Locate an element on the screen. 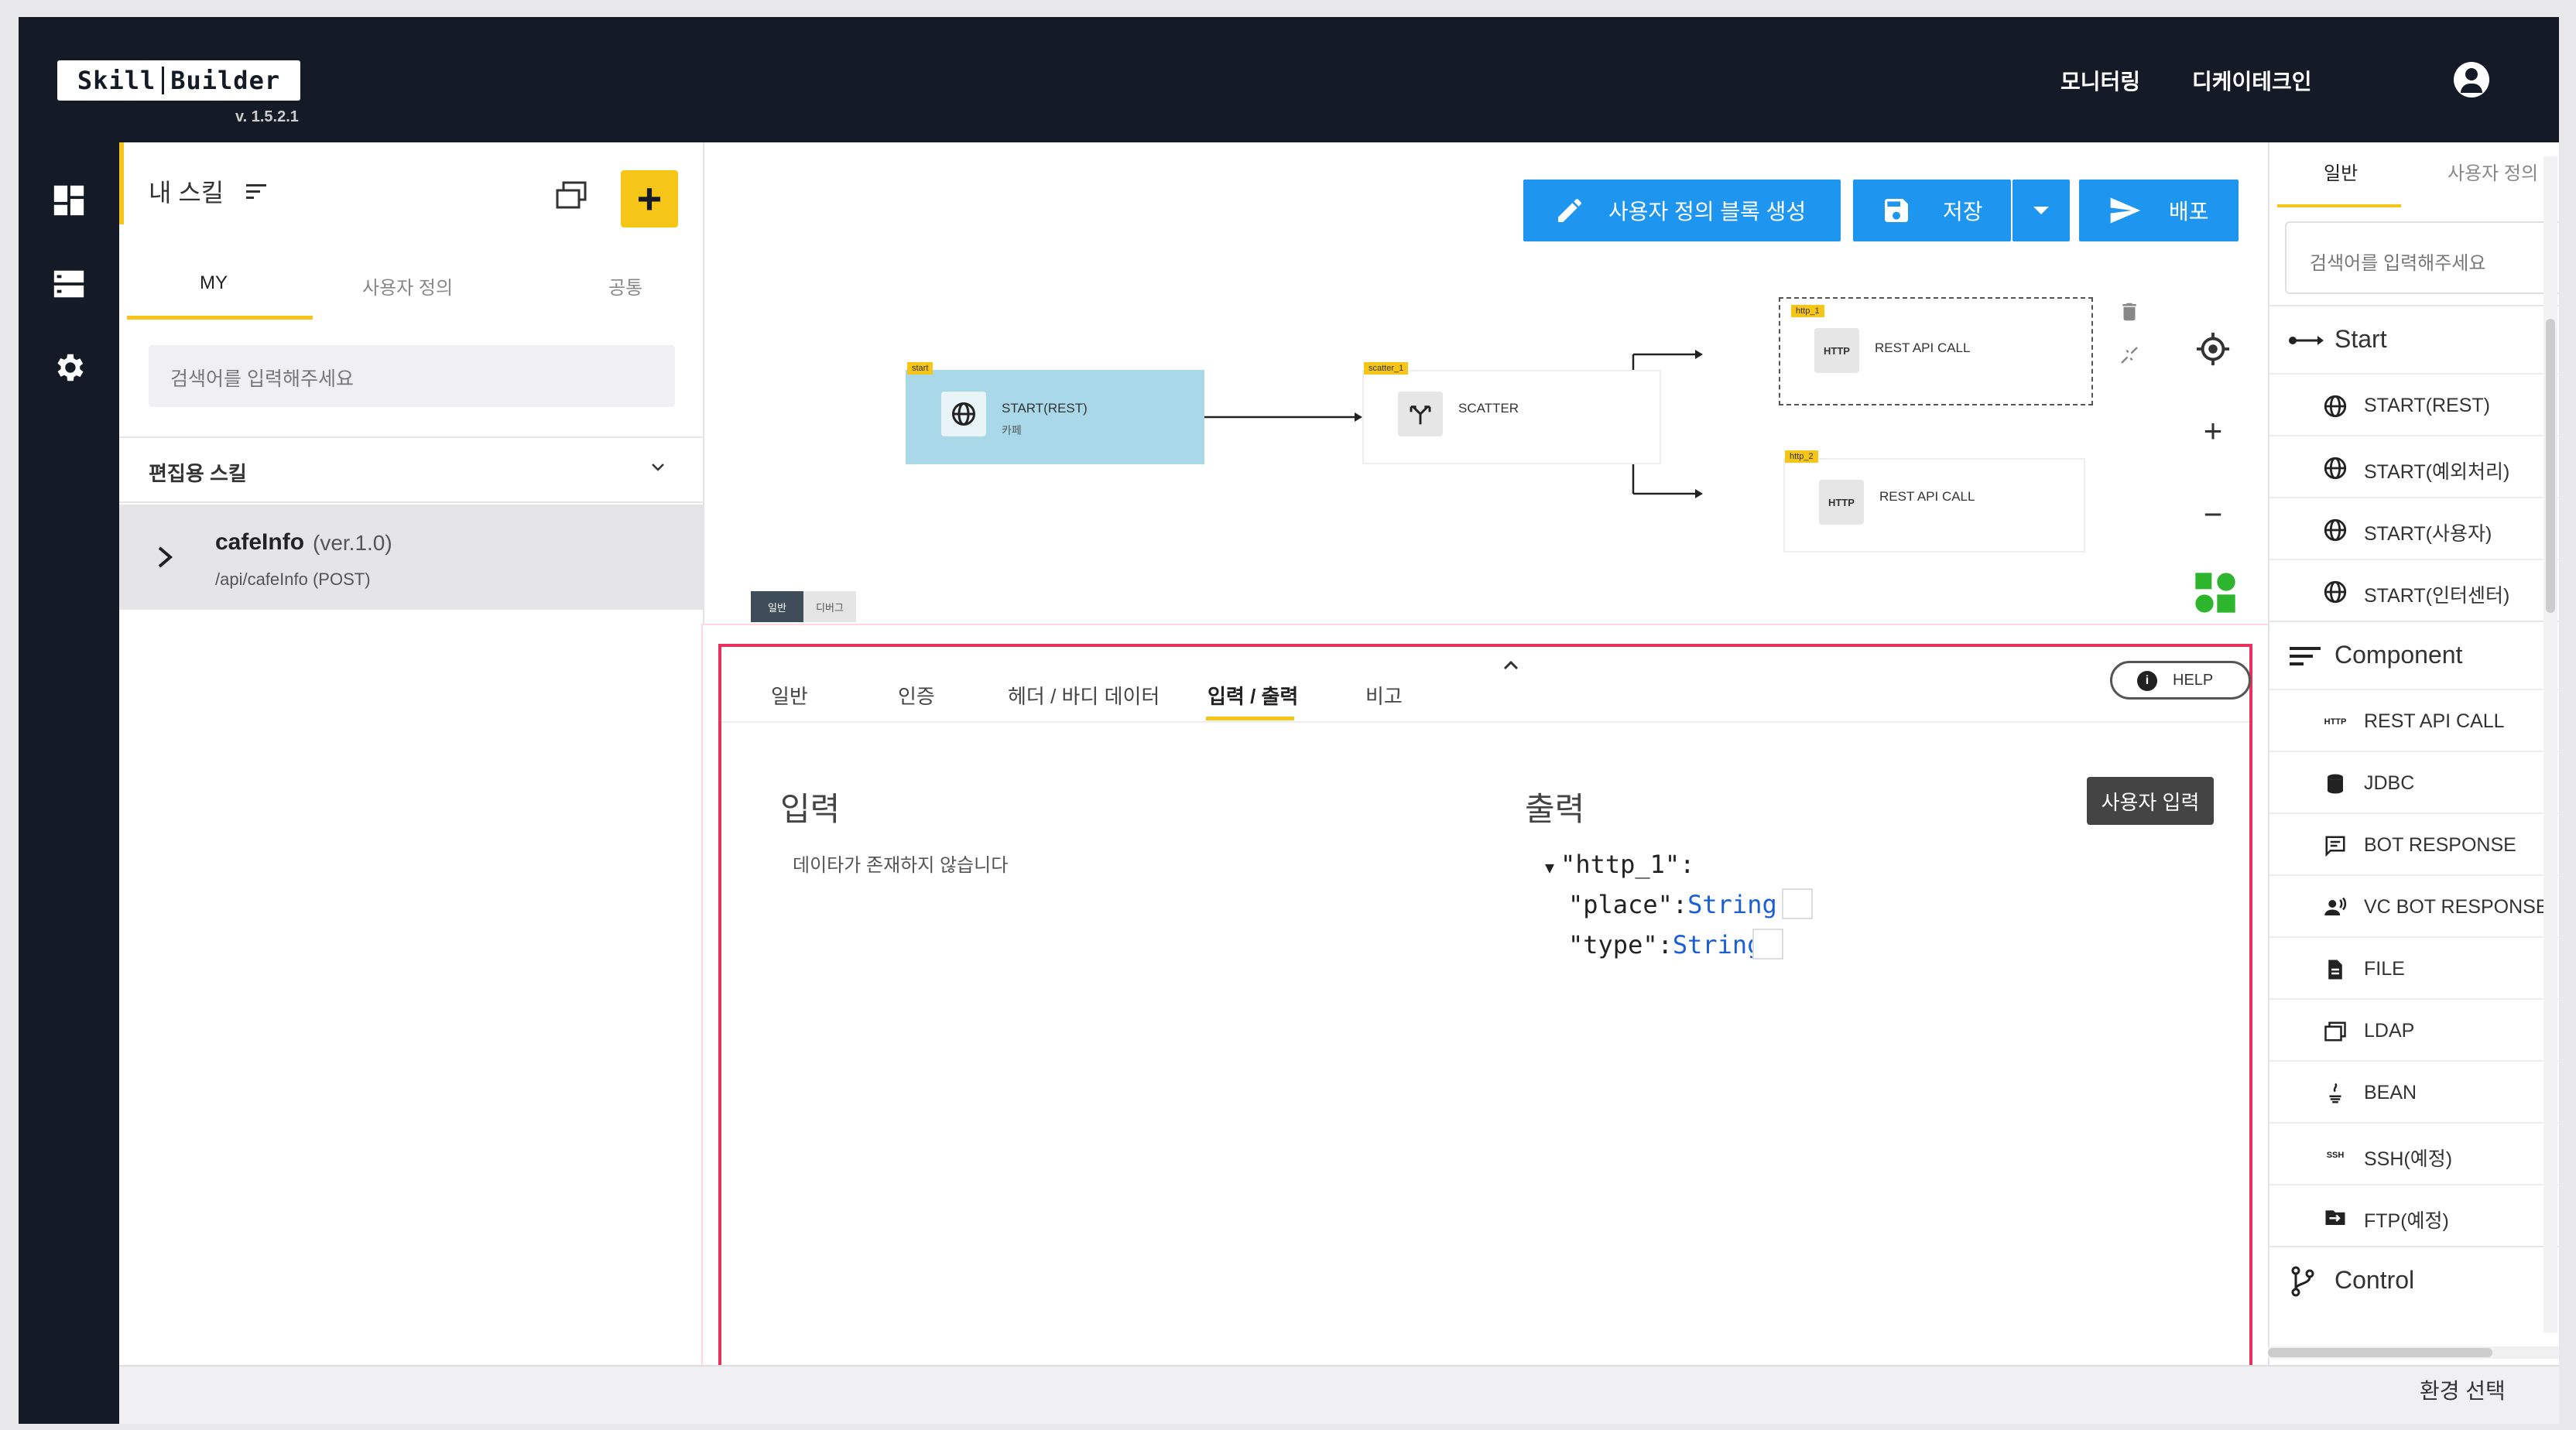 Image resolution: width=2576 pixels, height=1430 pixels. chevron-down-icon is located at coordinates (658, 468).